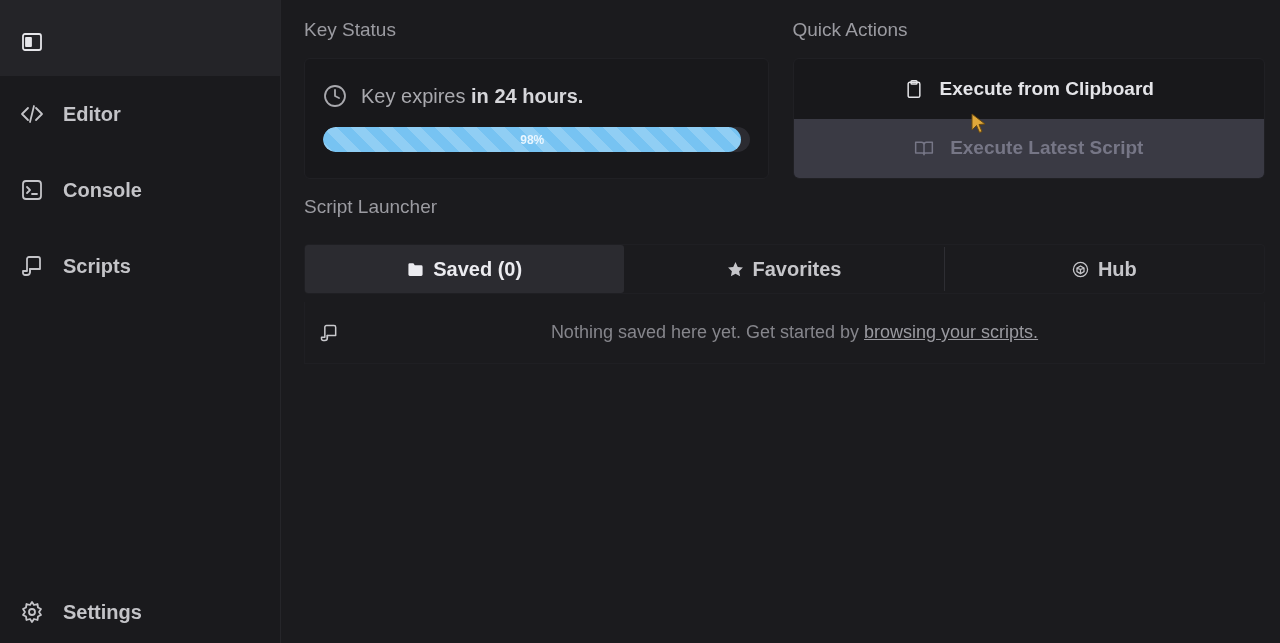 Image resolution: width=1280 pixels, height=643 pixels. What do you see at coordinates (951, 332) in the screenshot?
I see `browse-scripts-link: browsing your scripts.` at bounding box center [951, 332].